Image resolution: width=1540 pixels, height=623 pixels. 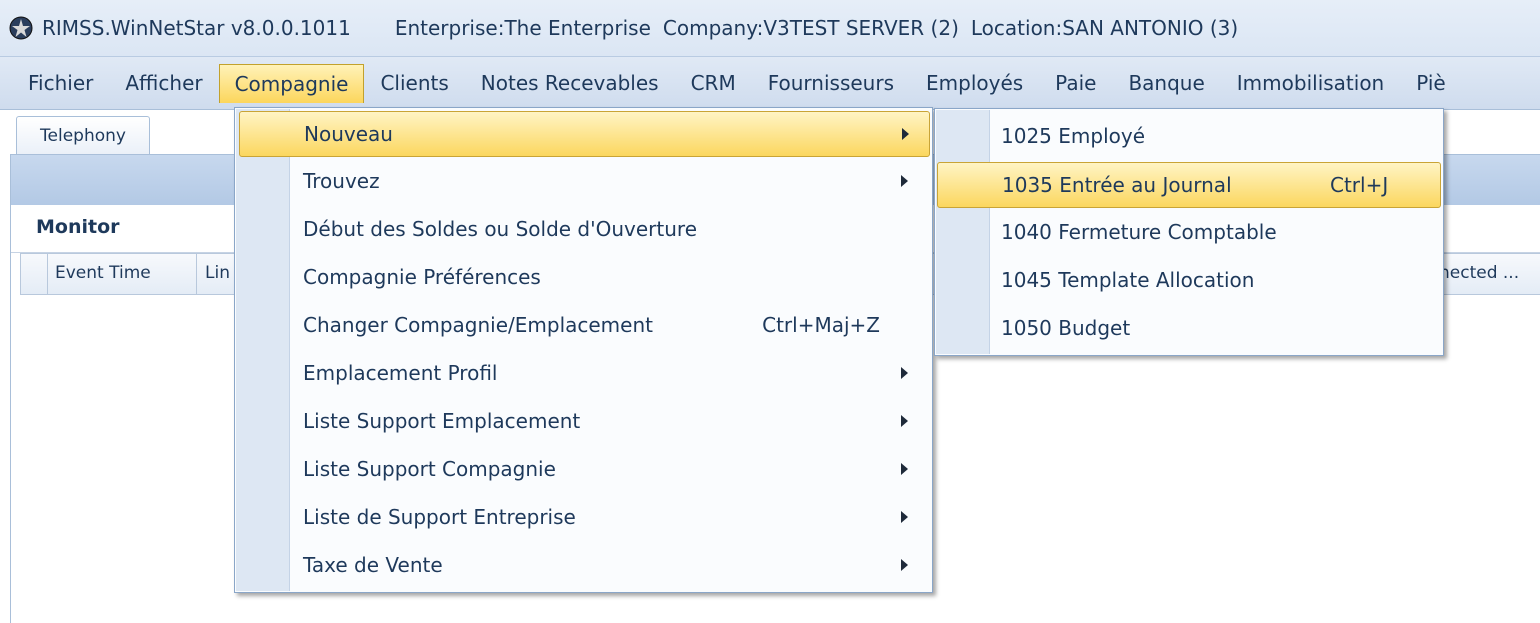 I want to click on menu-clients: Clients, so click(x=414, y=83).